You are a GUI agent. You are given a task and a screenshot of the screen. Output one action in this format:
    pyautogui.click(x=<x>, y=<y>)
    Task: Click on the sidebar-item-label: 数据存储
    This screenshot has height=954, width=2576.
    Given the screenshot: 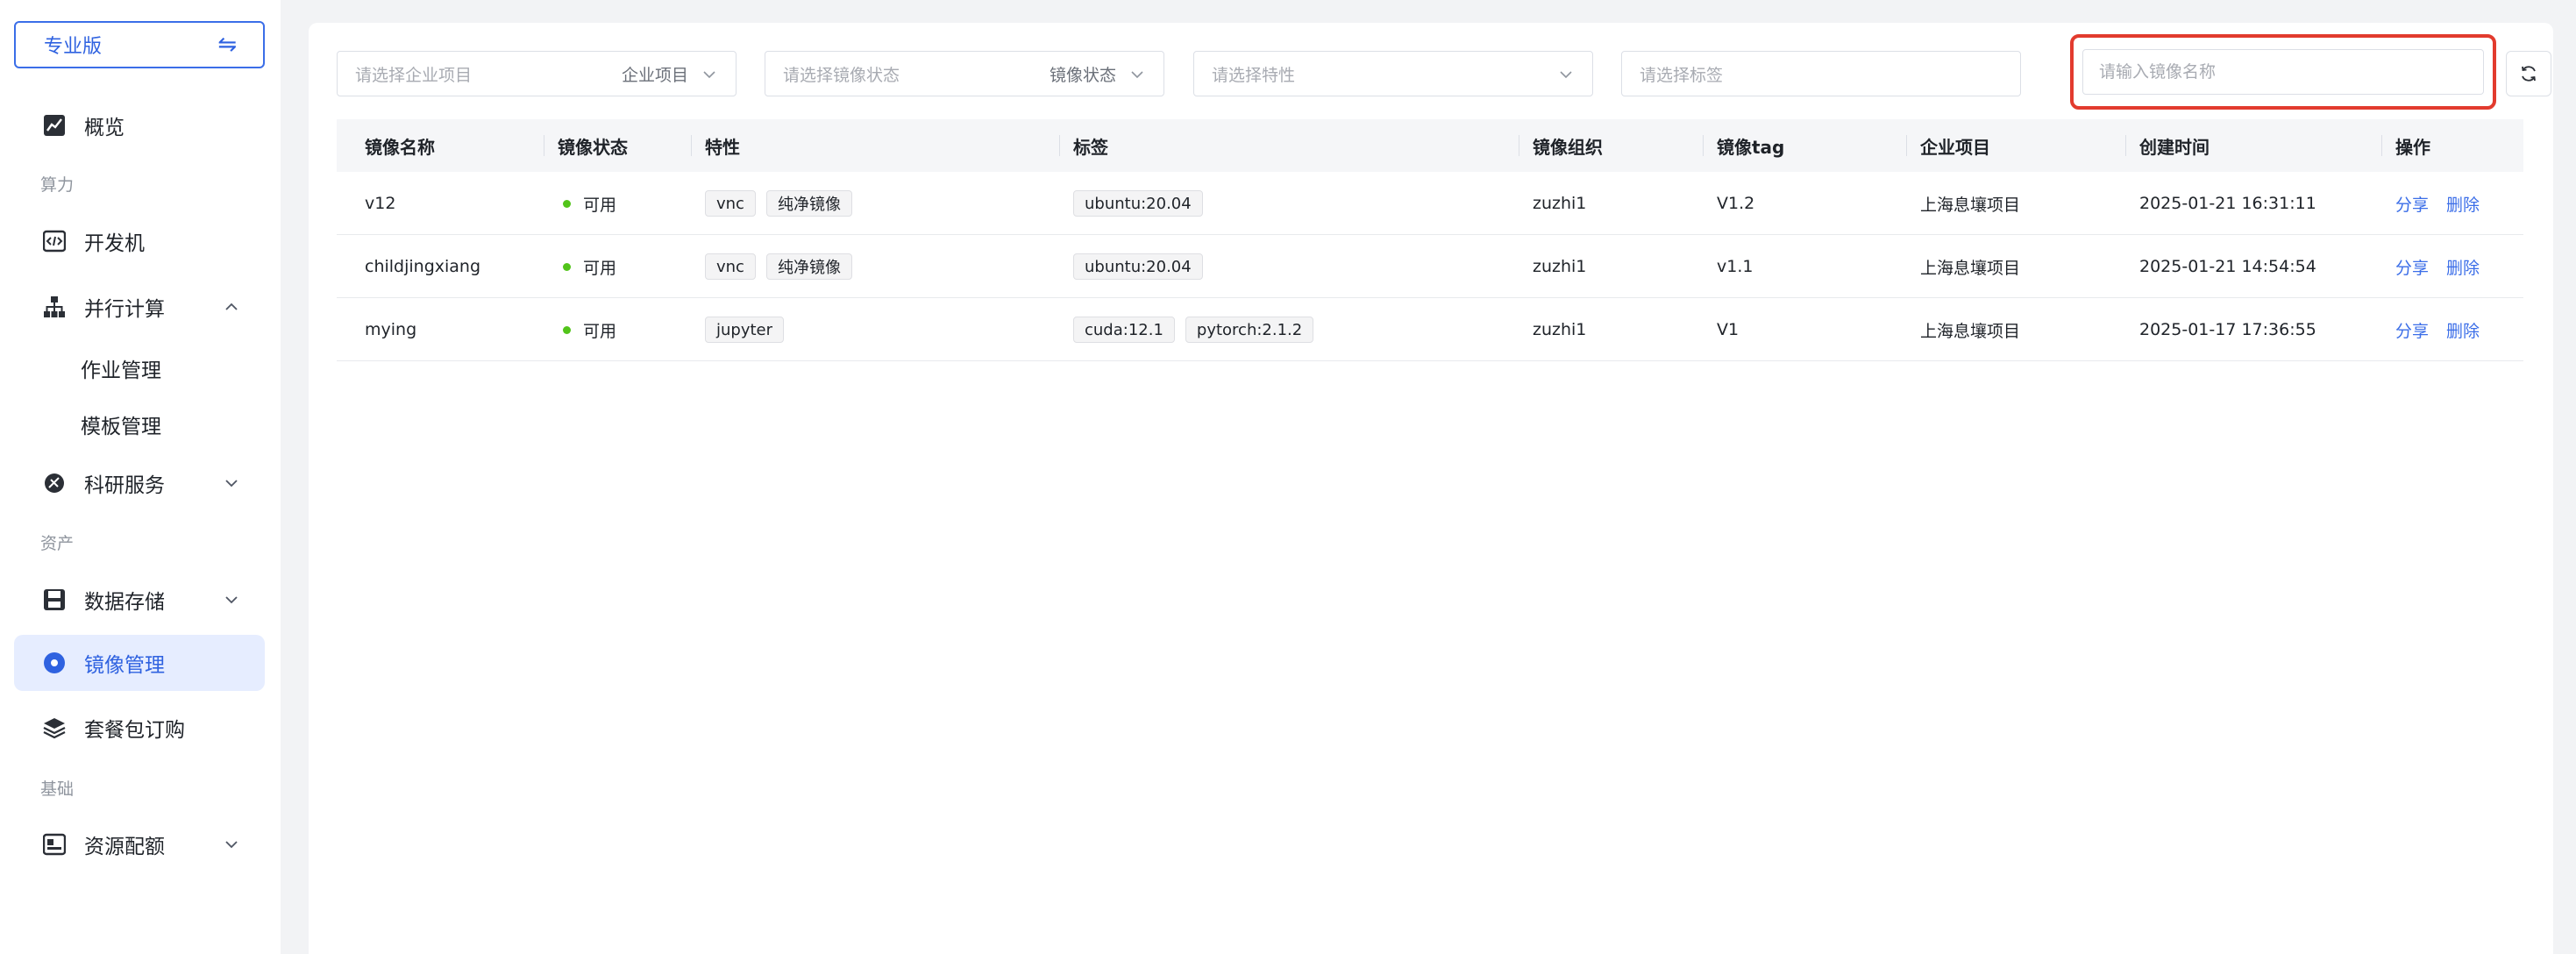 What is the action you would take?
    pyautogui.click(x=124, y=602)
    